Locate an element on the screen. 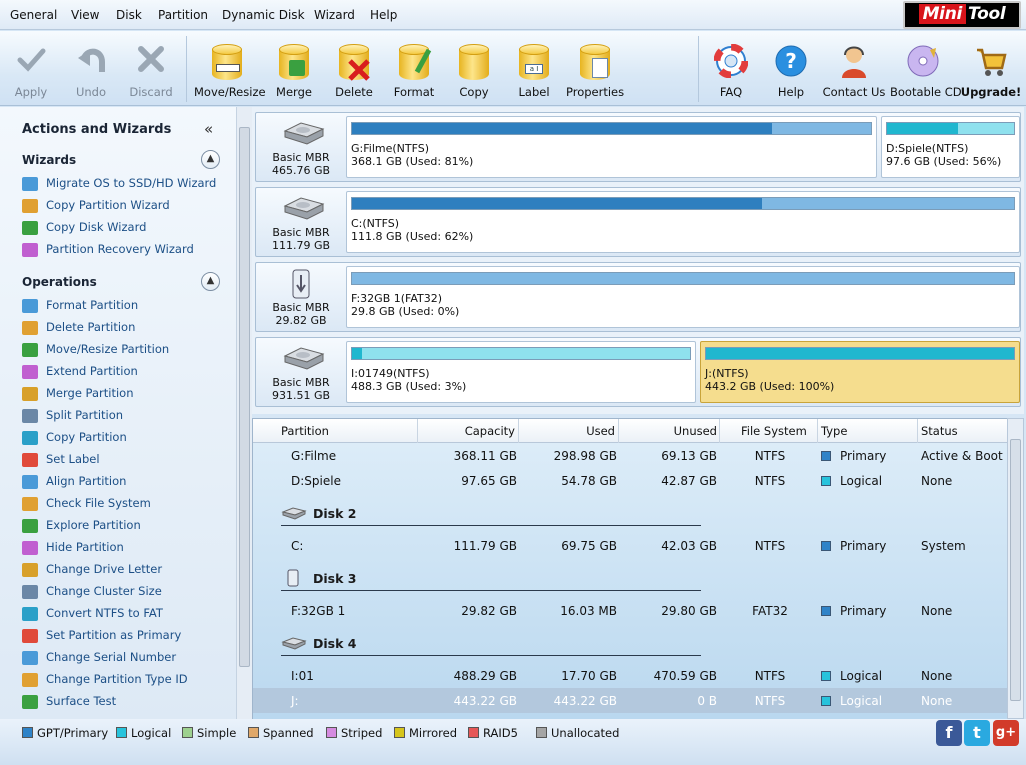  partition-block: C:(NTFS) 111.8 GB (Used: 62%) is located at coordinates (683, 222).